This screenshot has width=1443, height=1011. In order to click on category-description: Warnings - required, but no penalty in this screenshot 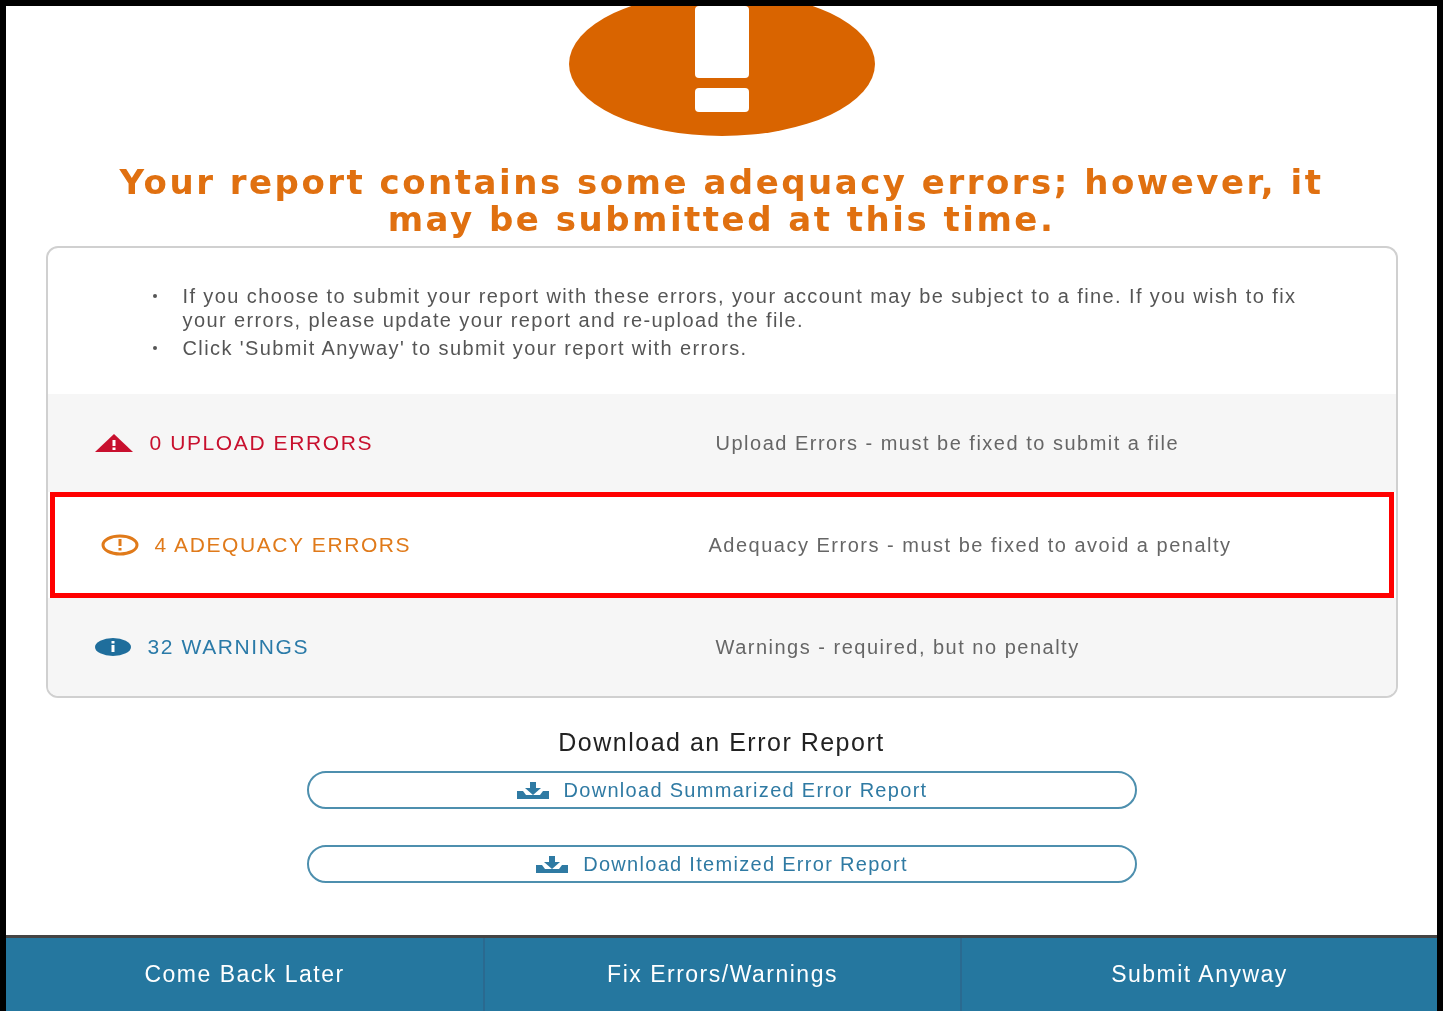, I will do `click(898, 647)`.